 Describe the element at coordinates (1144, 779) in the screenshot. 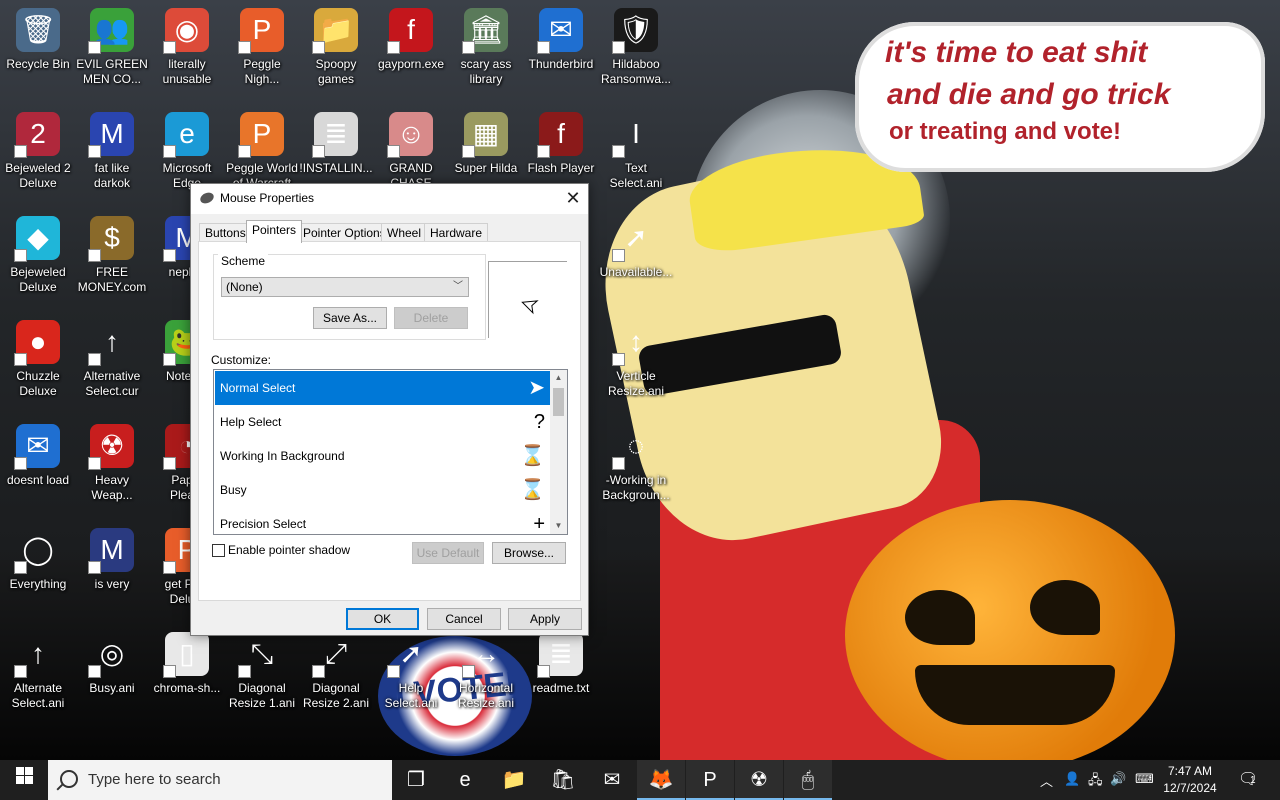

I see `keyboard-icon: ⌨` at that location.